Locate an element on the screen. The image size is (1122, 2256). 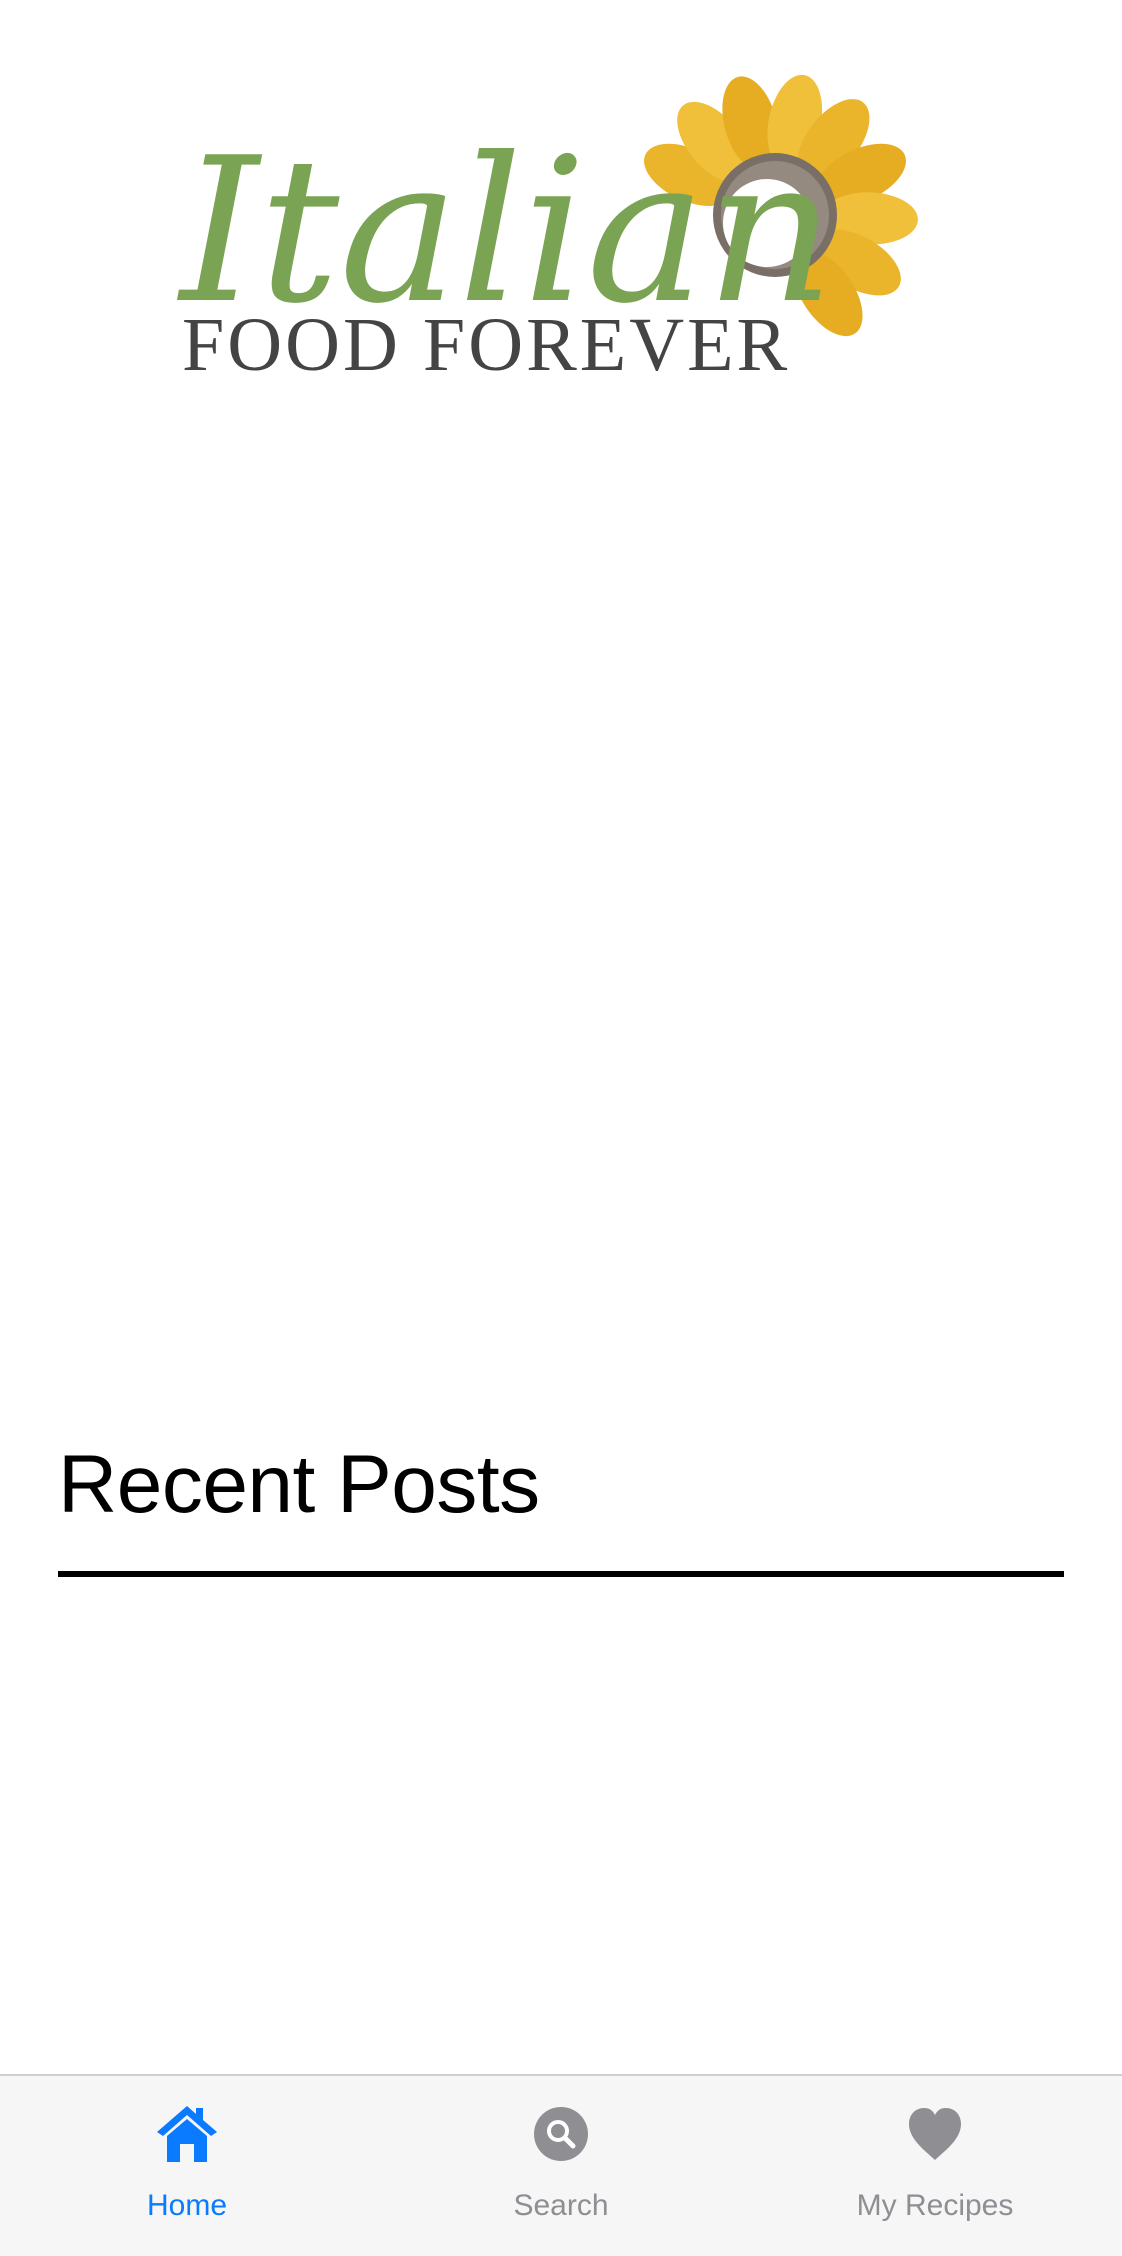
tab-bar: Home Search My Recipes is located at coordinates (561, 2165).